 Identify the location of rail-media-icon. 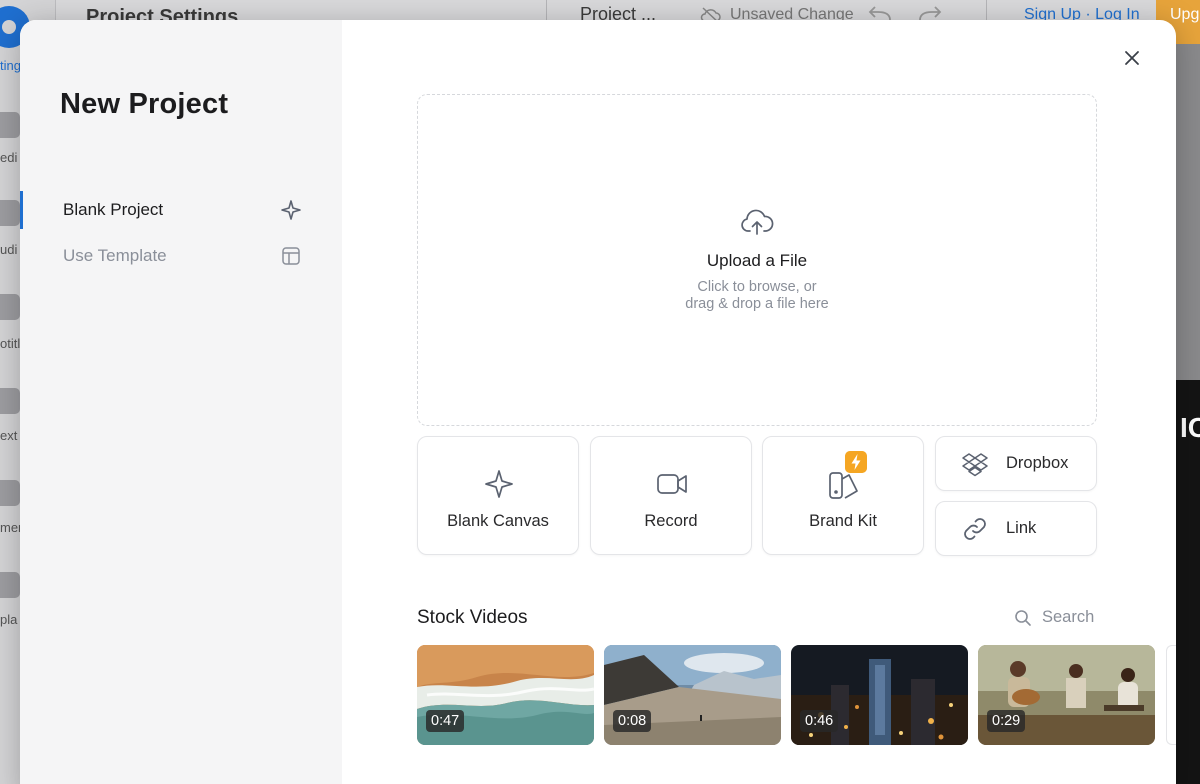
(10, 125).